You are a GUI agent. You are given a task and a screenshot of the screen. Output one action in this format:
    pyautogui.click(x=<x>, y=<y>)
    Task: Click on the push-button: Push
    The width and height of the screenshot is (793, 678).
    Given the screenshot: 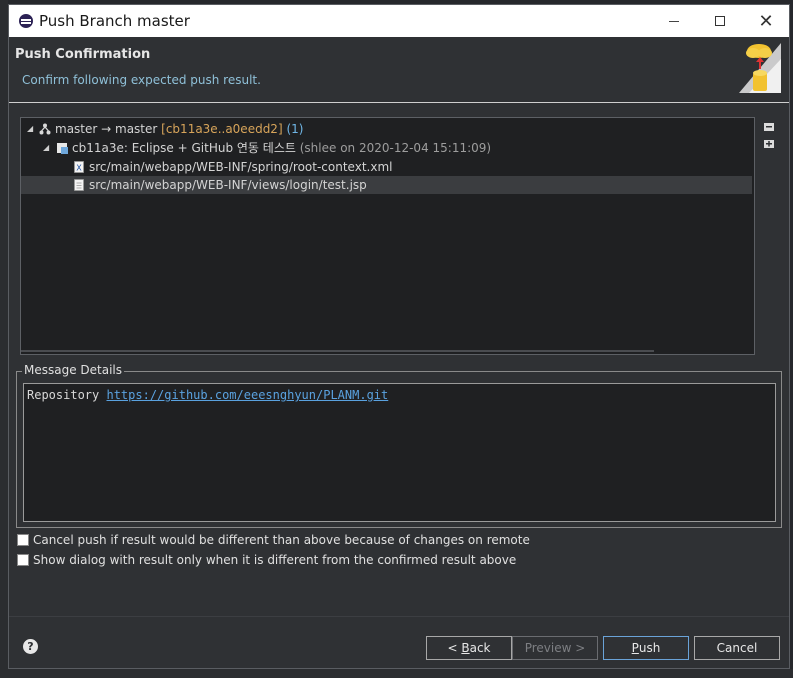 What is the action you would take?
    pyautogui.click(x=646, y=648)
    